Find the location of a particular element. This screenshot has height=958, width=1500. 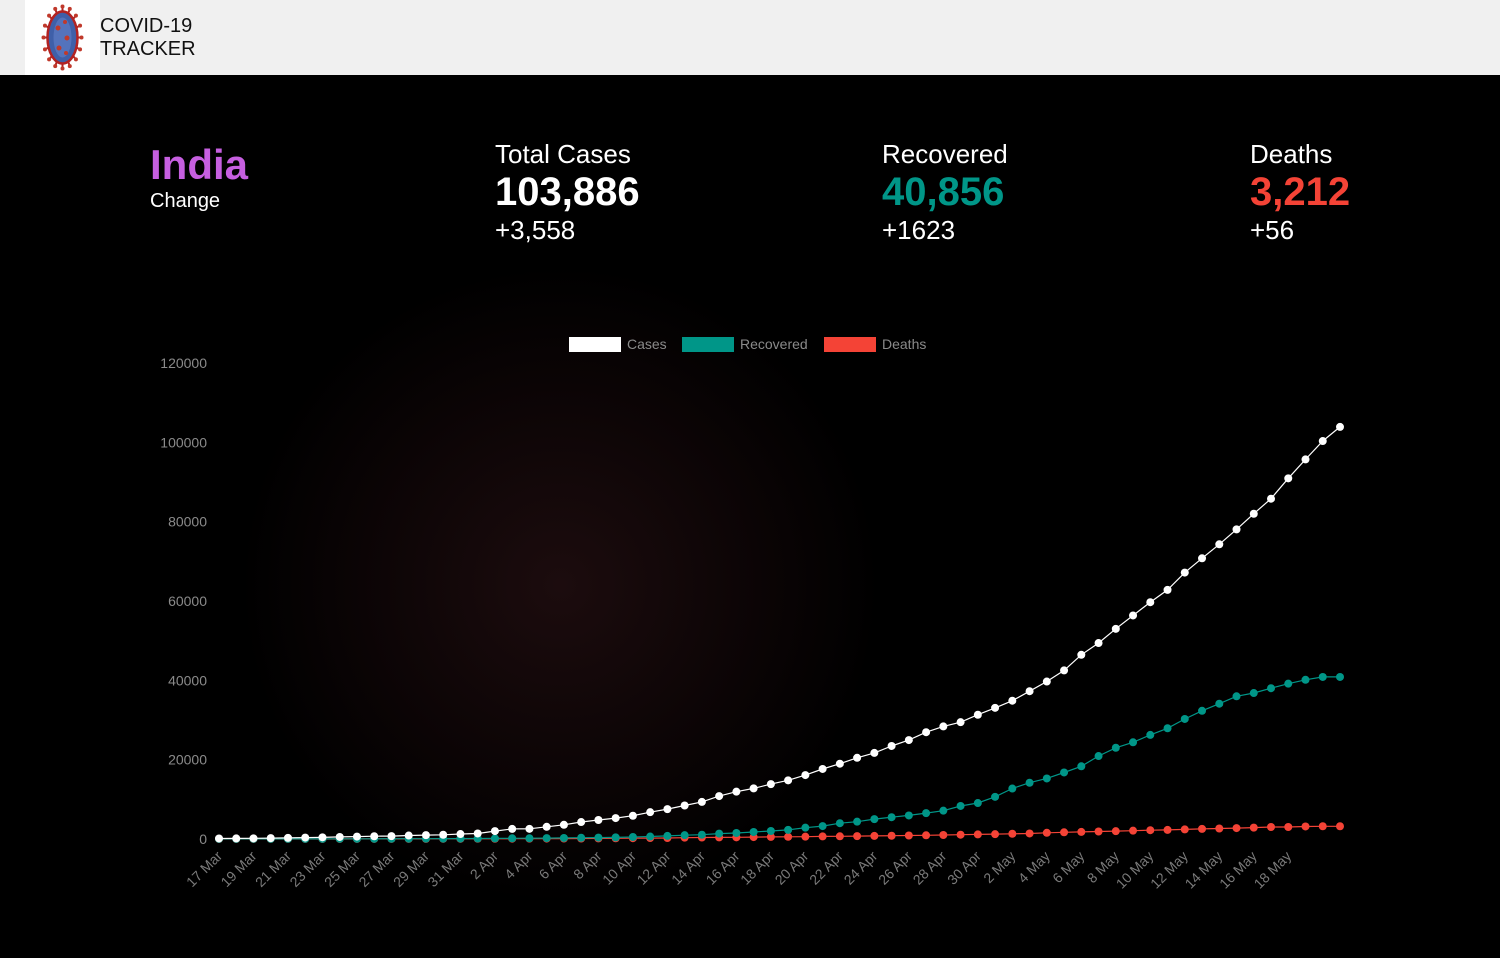

legend-label: Deaths is located at coordinates (904, 344).